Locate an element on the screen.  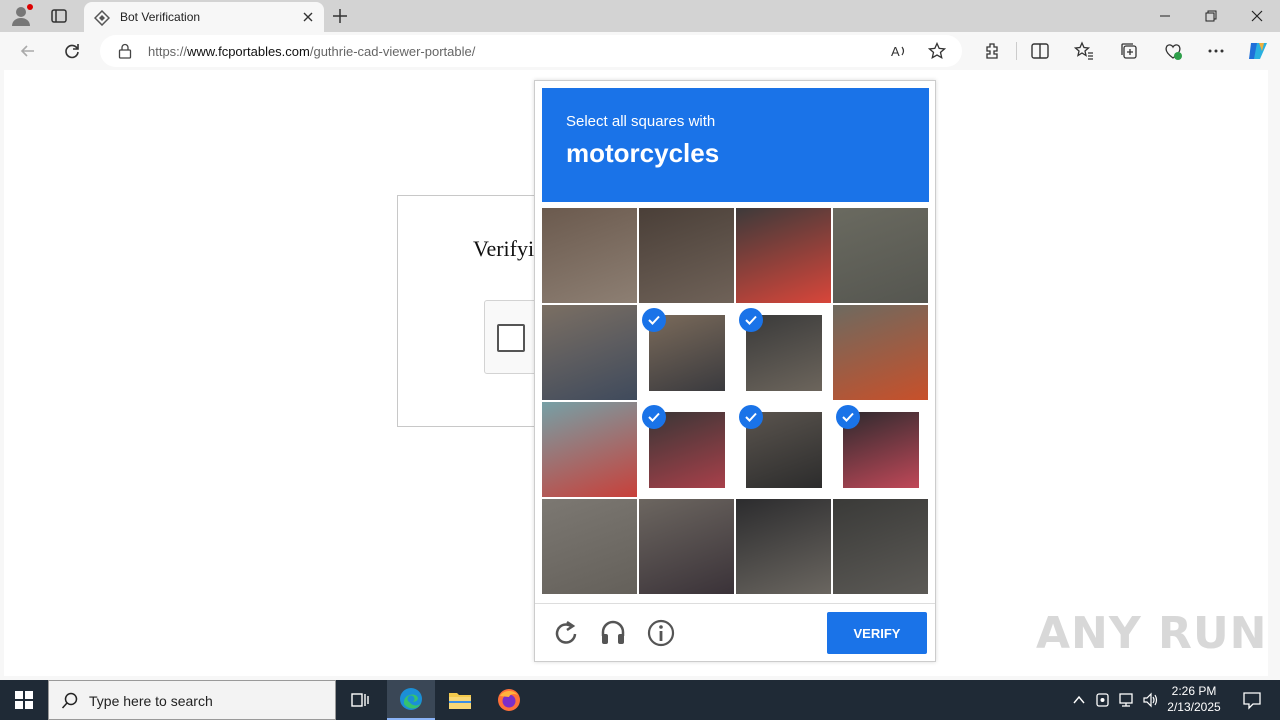
network-icon is located at coordinates (1127, 700).